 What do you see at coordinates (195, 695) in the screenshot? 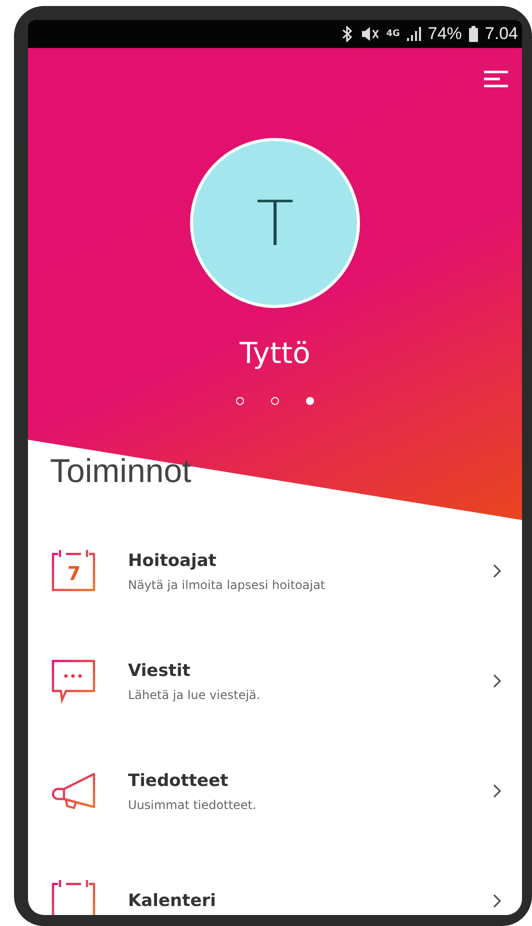
I see `action-description: Lähetä ja lue viestejä.` at bounding box center [195, 695].